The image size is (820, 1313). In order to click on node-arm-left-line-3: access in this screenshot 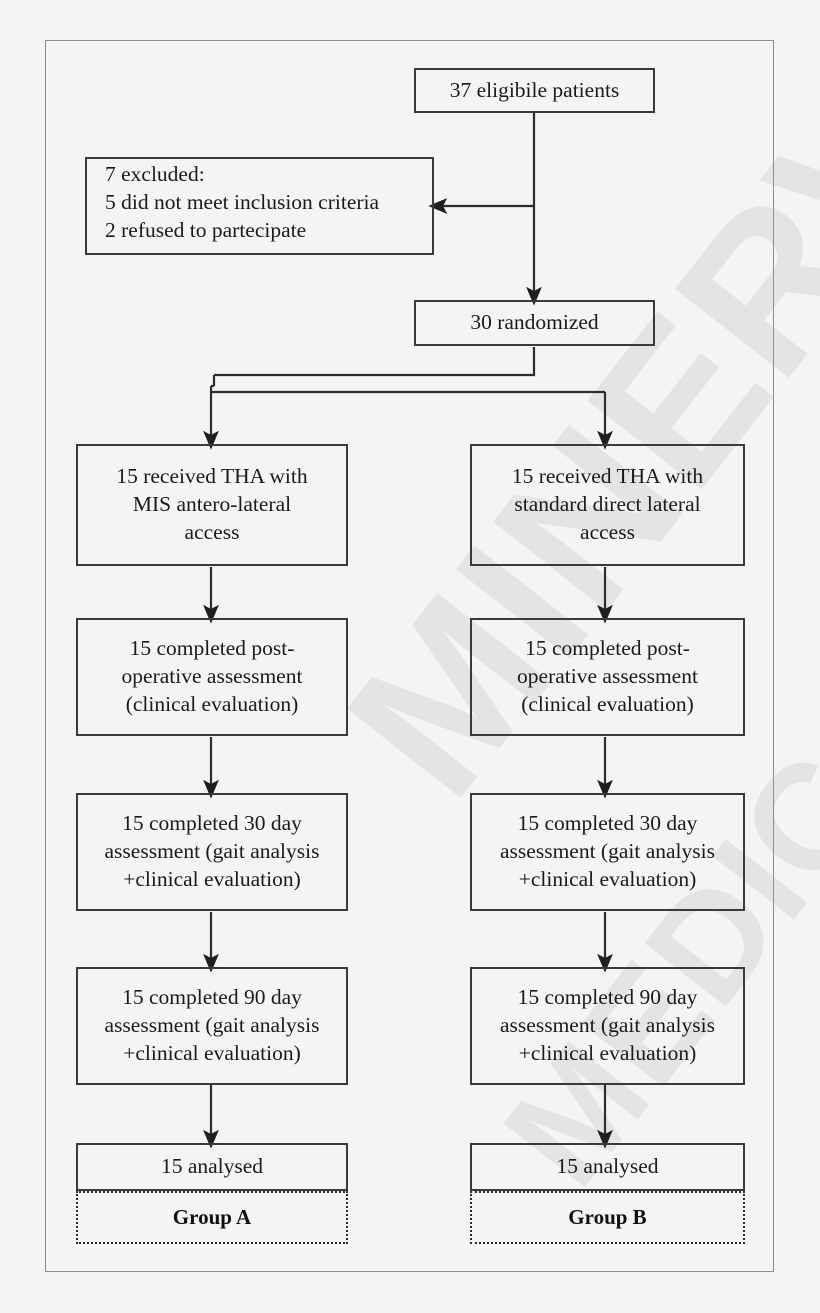, I will do `click(212, 531)`.